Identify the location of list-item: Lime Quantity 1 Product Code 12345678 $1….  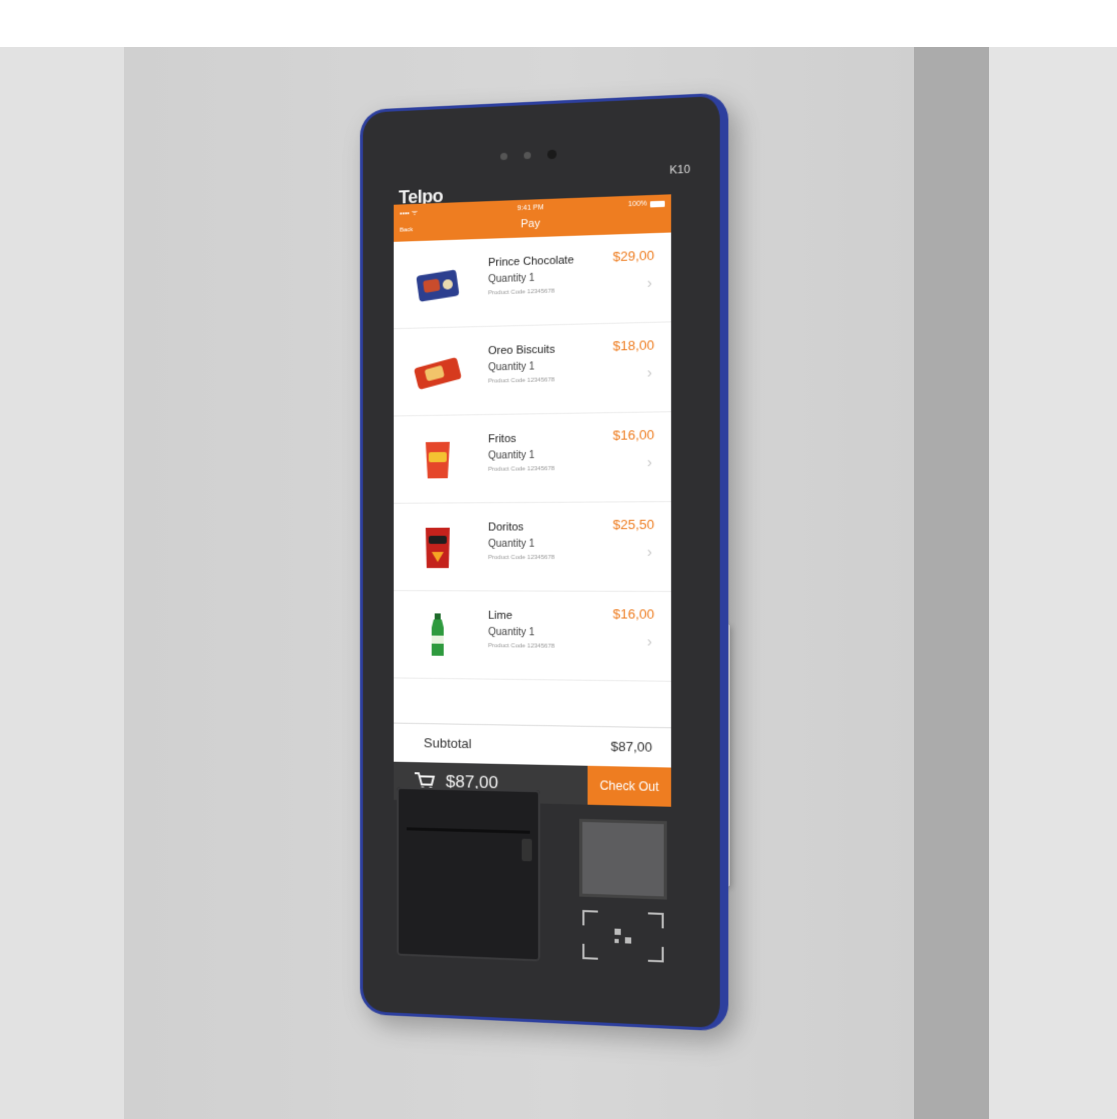
(532, 636).